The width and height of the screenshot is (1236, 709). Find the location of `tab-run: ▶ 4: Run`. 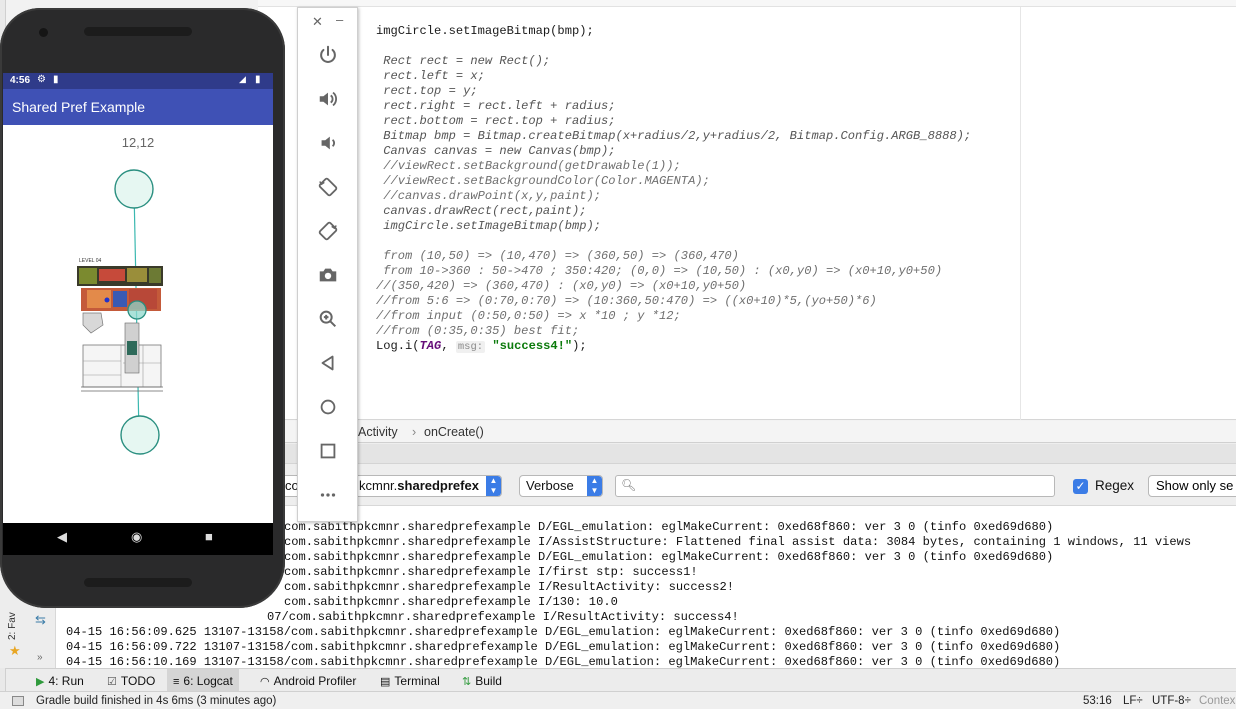

tab-run: ▶ 4: Run is located at coordinates (60, 680).